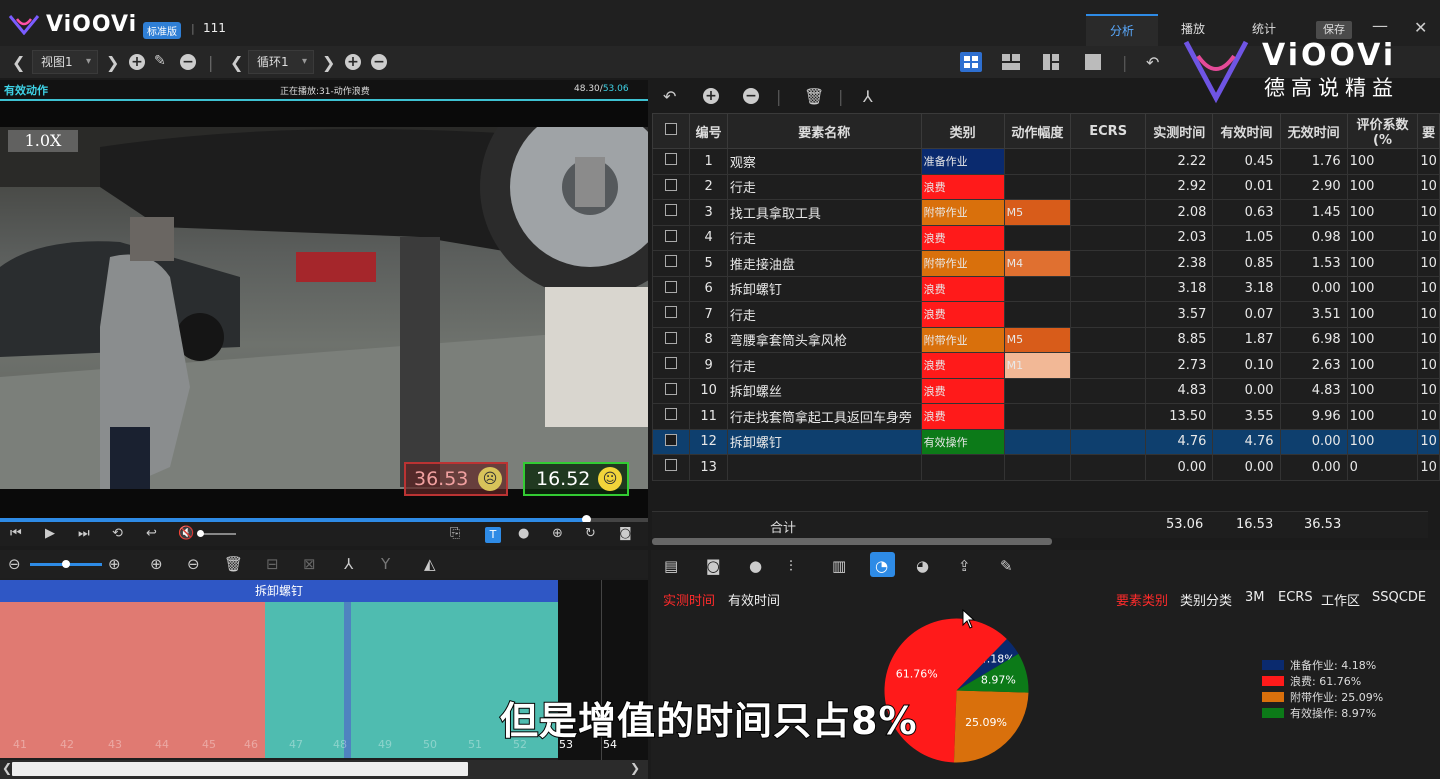  I want to click on skip-back-icon: ⏮, so click(16, 533).